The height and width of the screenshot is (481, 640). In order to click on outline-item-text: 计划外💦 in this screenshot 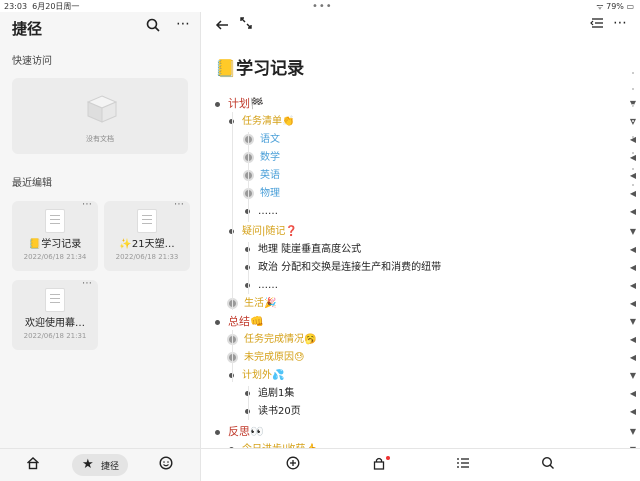, I will do `click(263, 375)`.